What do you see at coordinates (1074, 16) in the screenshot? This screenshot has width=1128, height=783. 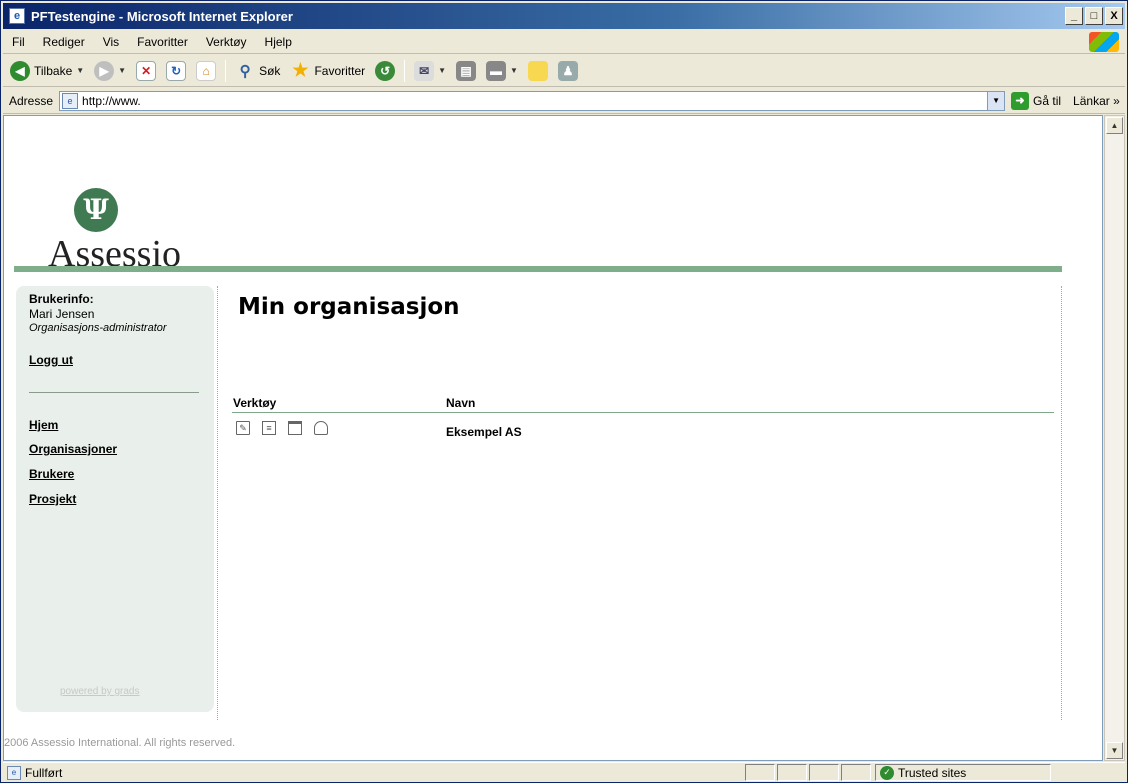 I see `minimize-button: _` at bounding box center [1074, 16].